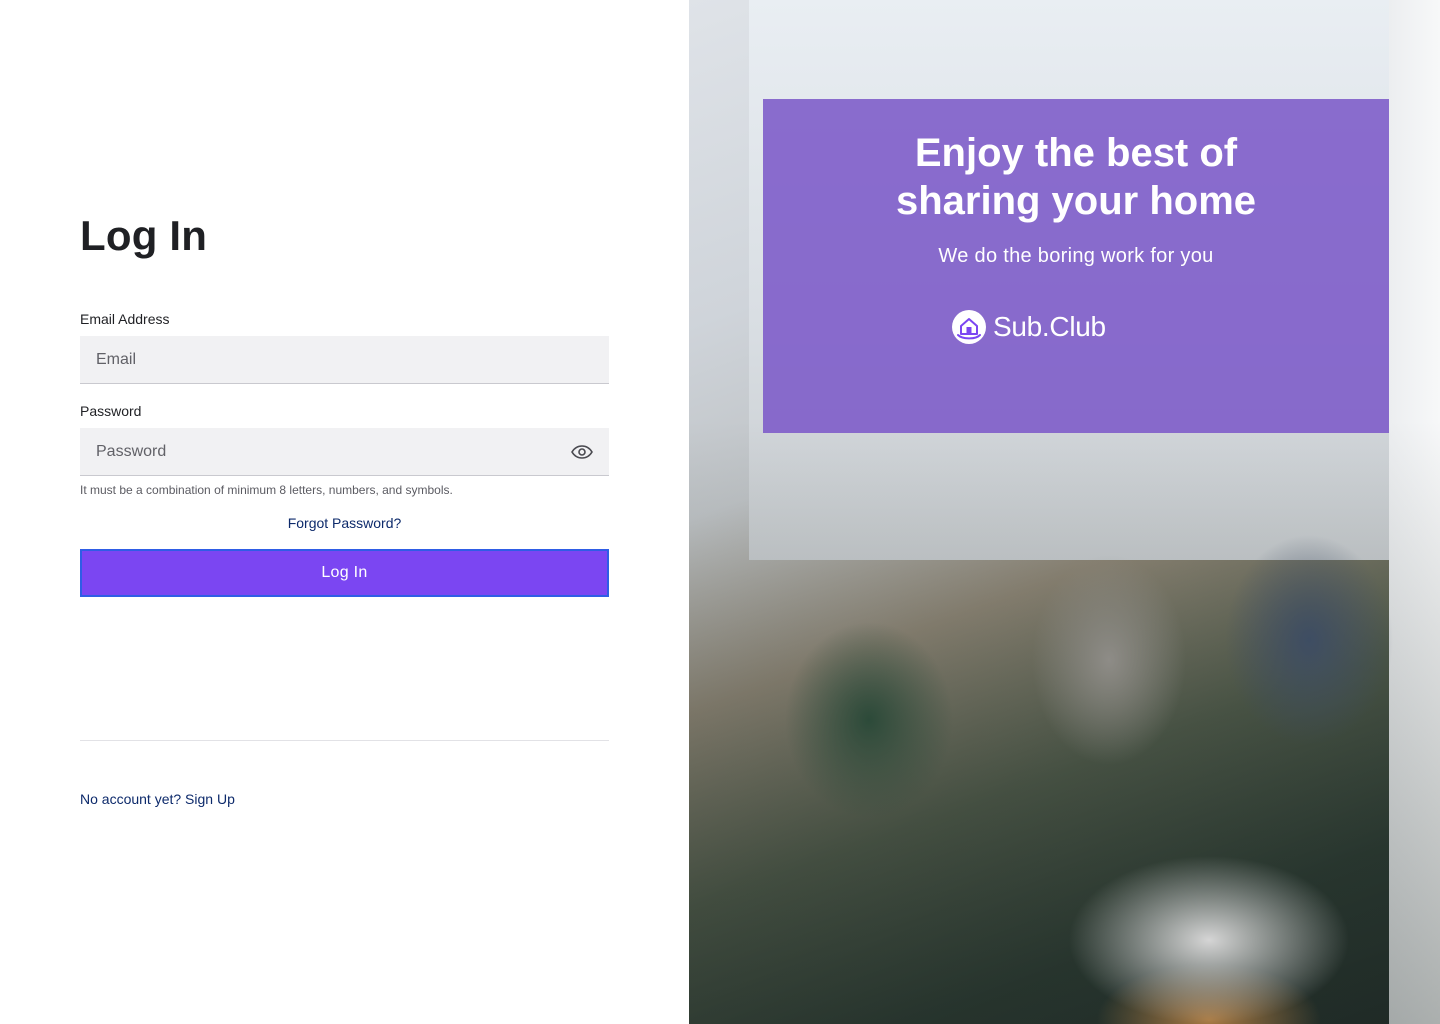 The image size is (1440, 1024). Describe the element at coordinates (344, 523) in the screenshot. I see `forgot-password-link: Forgot Password?` at that location.